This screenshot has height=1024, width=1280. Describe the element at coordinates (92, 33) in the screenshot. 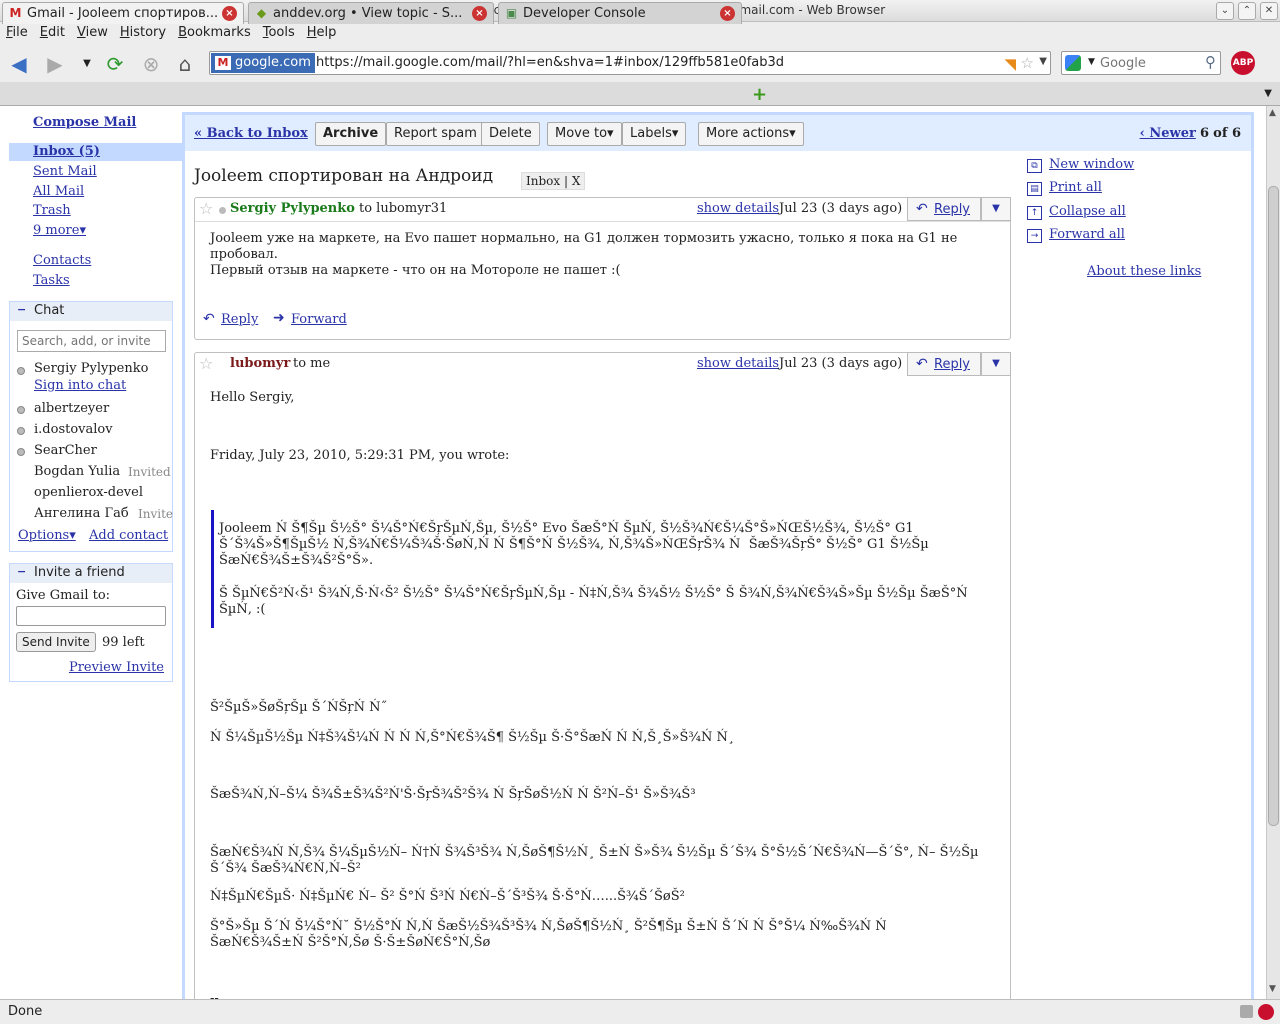

I see `menu-view: View` at that location.